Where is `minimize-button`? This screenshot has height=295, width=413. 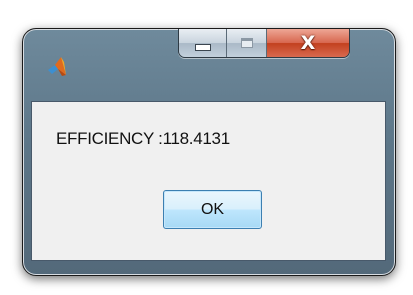 minimize-button is located at coordinates (203, 43).